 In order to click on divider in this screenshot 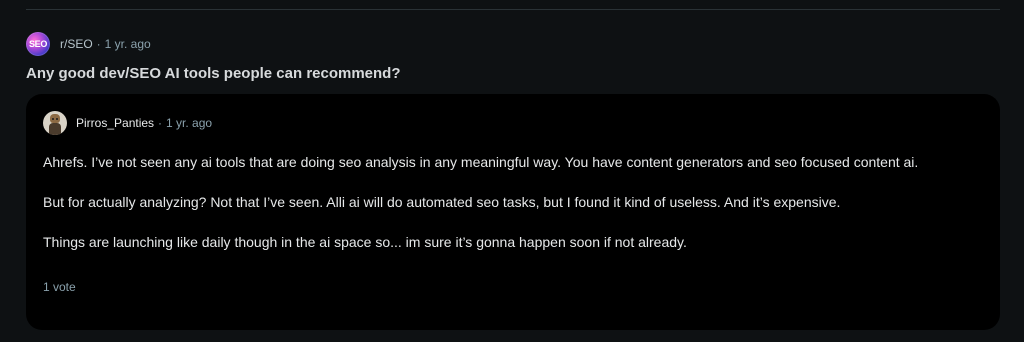, I will do `click(513, 9)`.